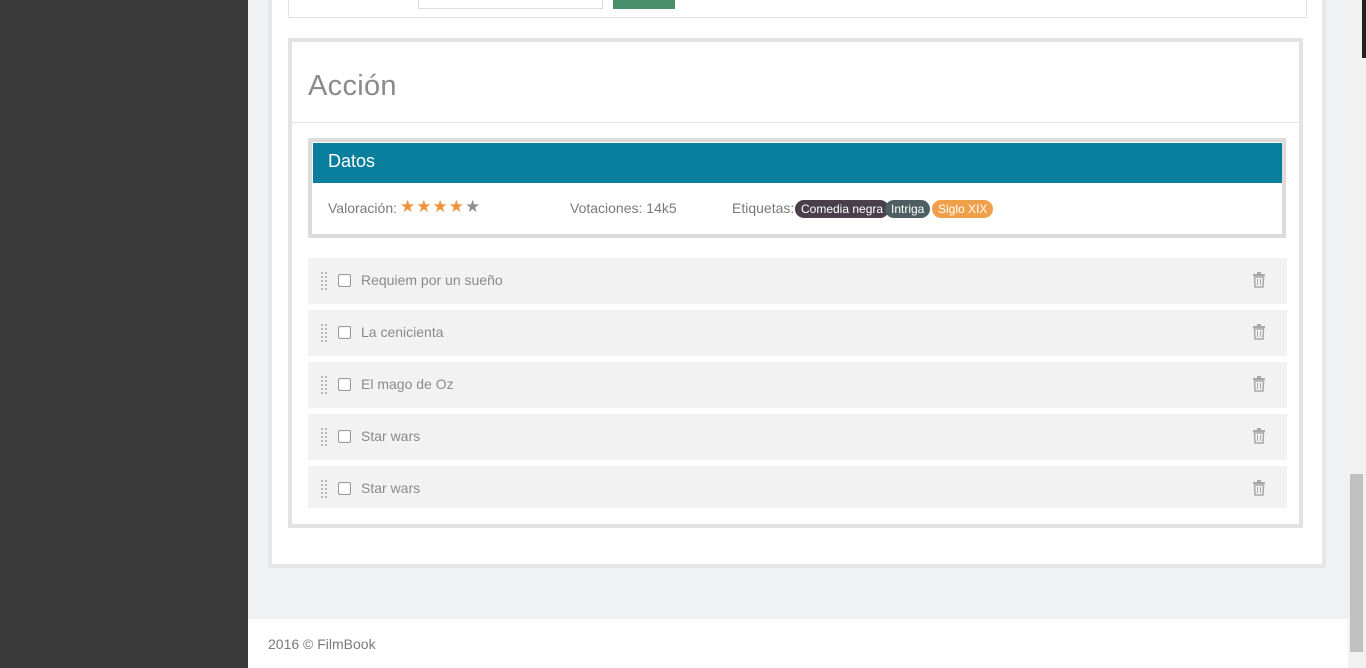 The width and height of the screenshot is (1366, 668). What do you see at coordinates (407, 384) in the screenshot?
I see `item-label: El mago de Oz` at bounding box center [407, 384].